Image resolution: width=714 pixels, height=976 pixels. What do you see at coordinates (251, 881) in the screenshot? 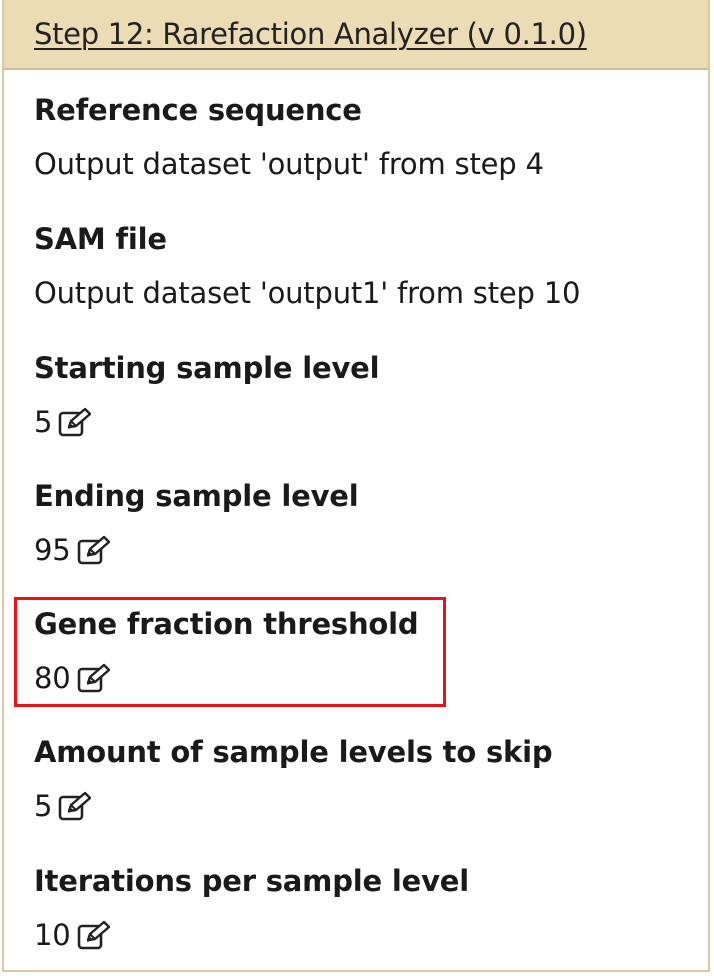
I see `field-label: Iterations per sample level` at bounding box center [251, 881].